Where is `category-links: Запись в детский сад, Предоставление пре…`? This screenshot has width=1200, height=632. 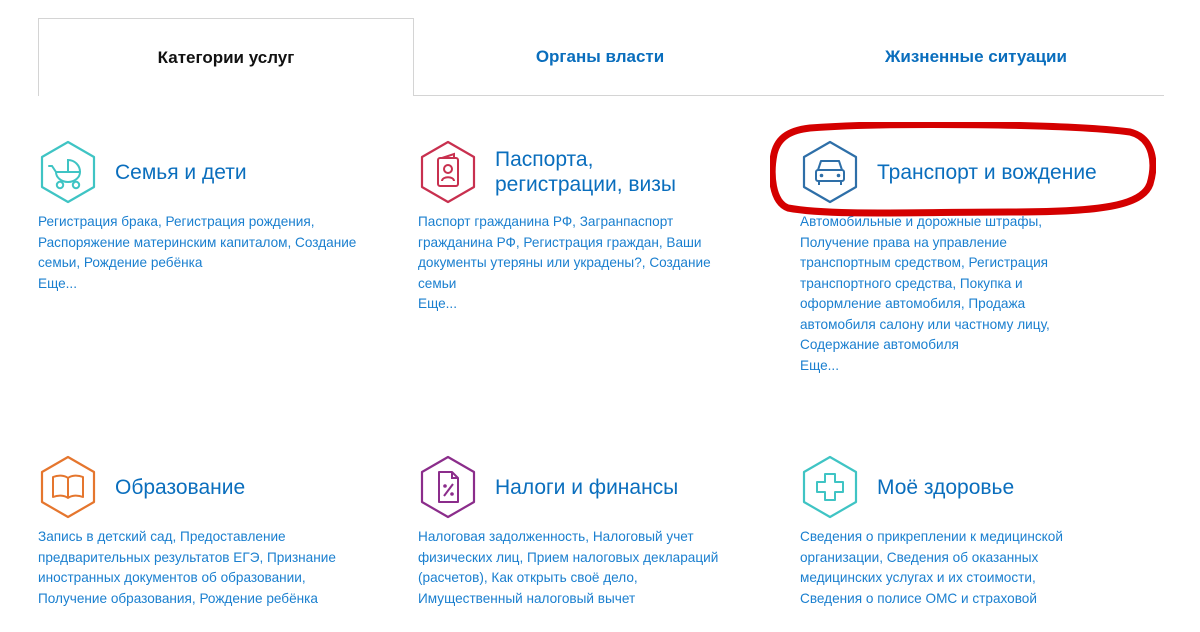
category-links: Запись в детский сад, Предоставление пре… is located at coordinates (203, 568).